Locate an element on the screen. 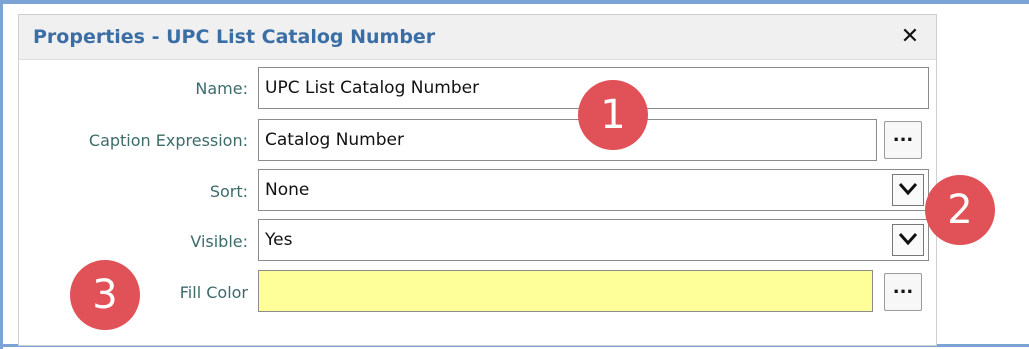 Image resolution: width=1029 pixels, height=349 pixels. sort-value: None is located at coordinates (287, 190).